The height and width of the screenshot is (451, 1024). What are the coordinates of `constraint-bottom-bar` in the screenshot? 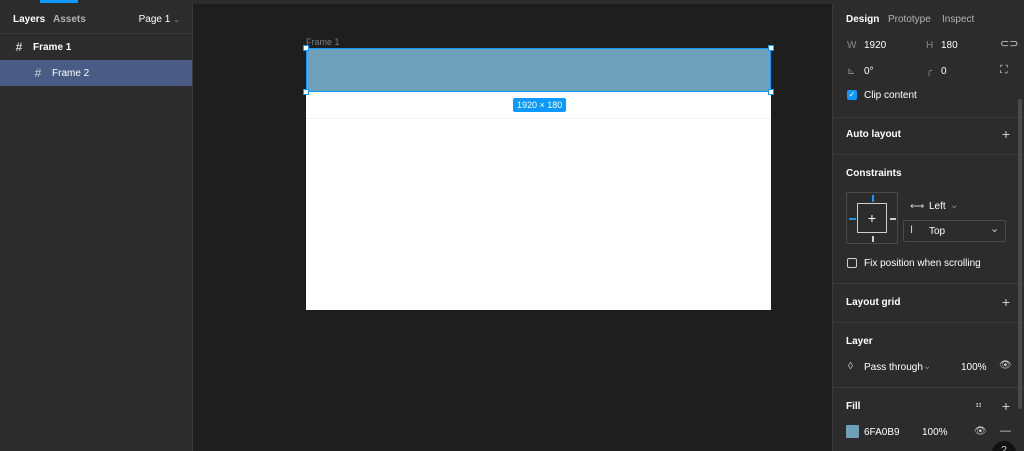 It's located at (873, 239).